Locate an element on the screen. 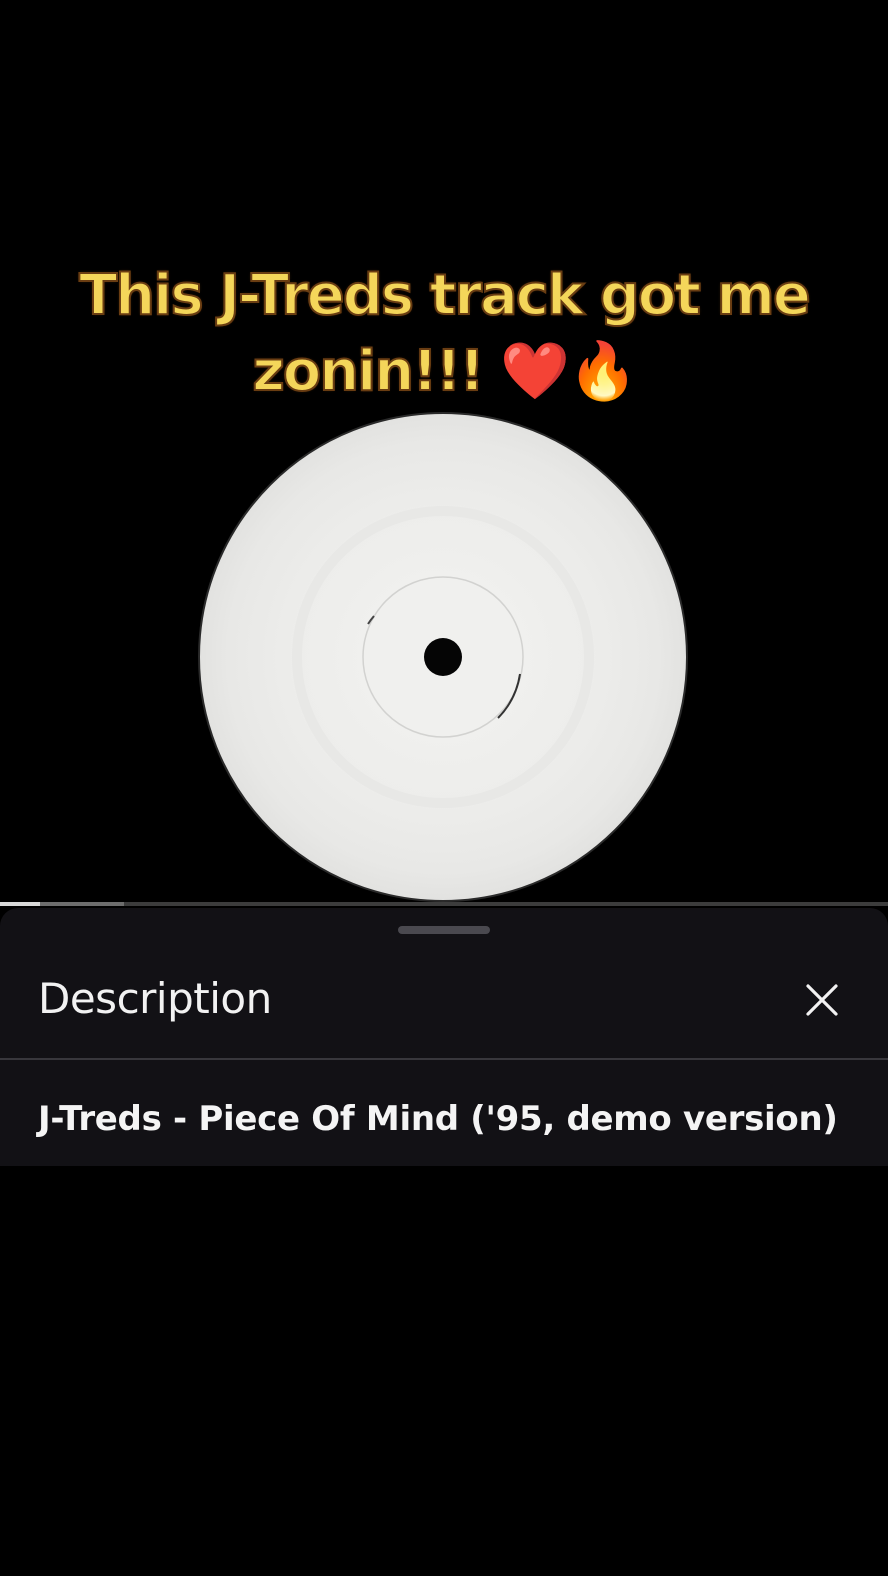  close-icon is located at coordinates (822, 1000).